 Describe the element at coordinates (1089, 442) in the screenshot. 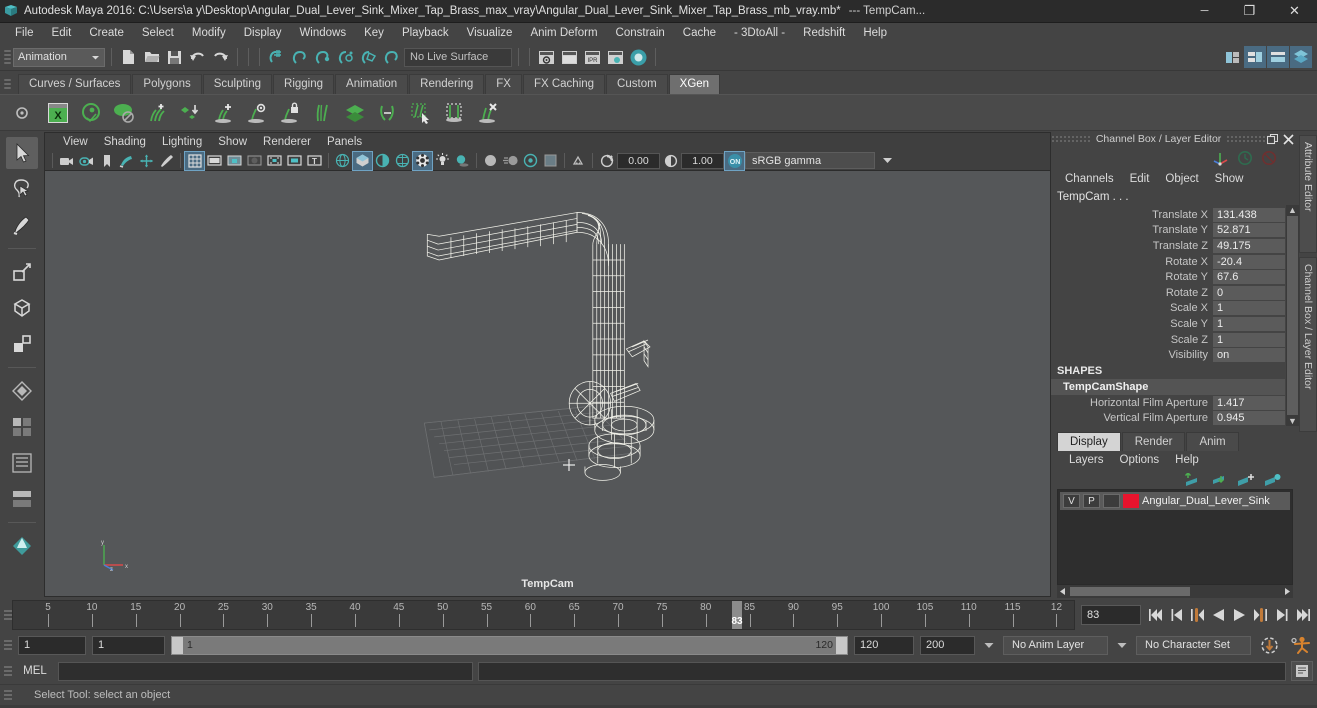

I see `layer-tab-display: Display` at that location.